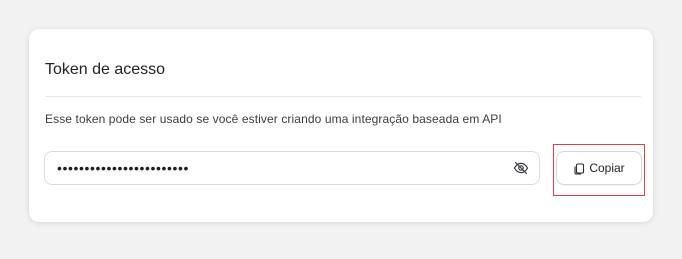  What do you see at coordinates (607, 168) in the screenshot?
I see `copy-button-label: Copiar` at bounding box center [607, 168].